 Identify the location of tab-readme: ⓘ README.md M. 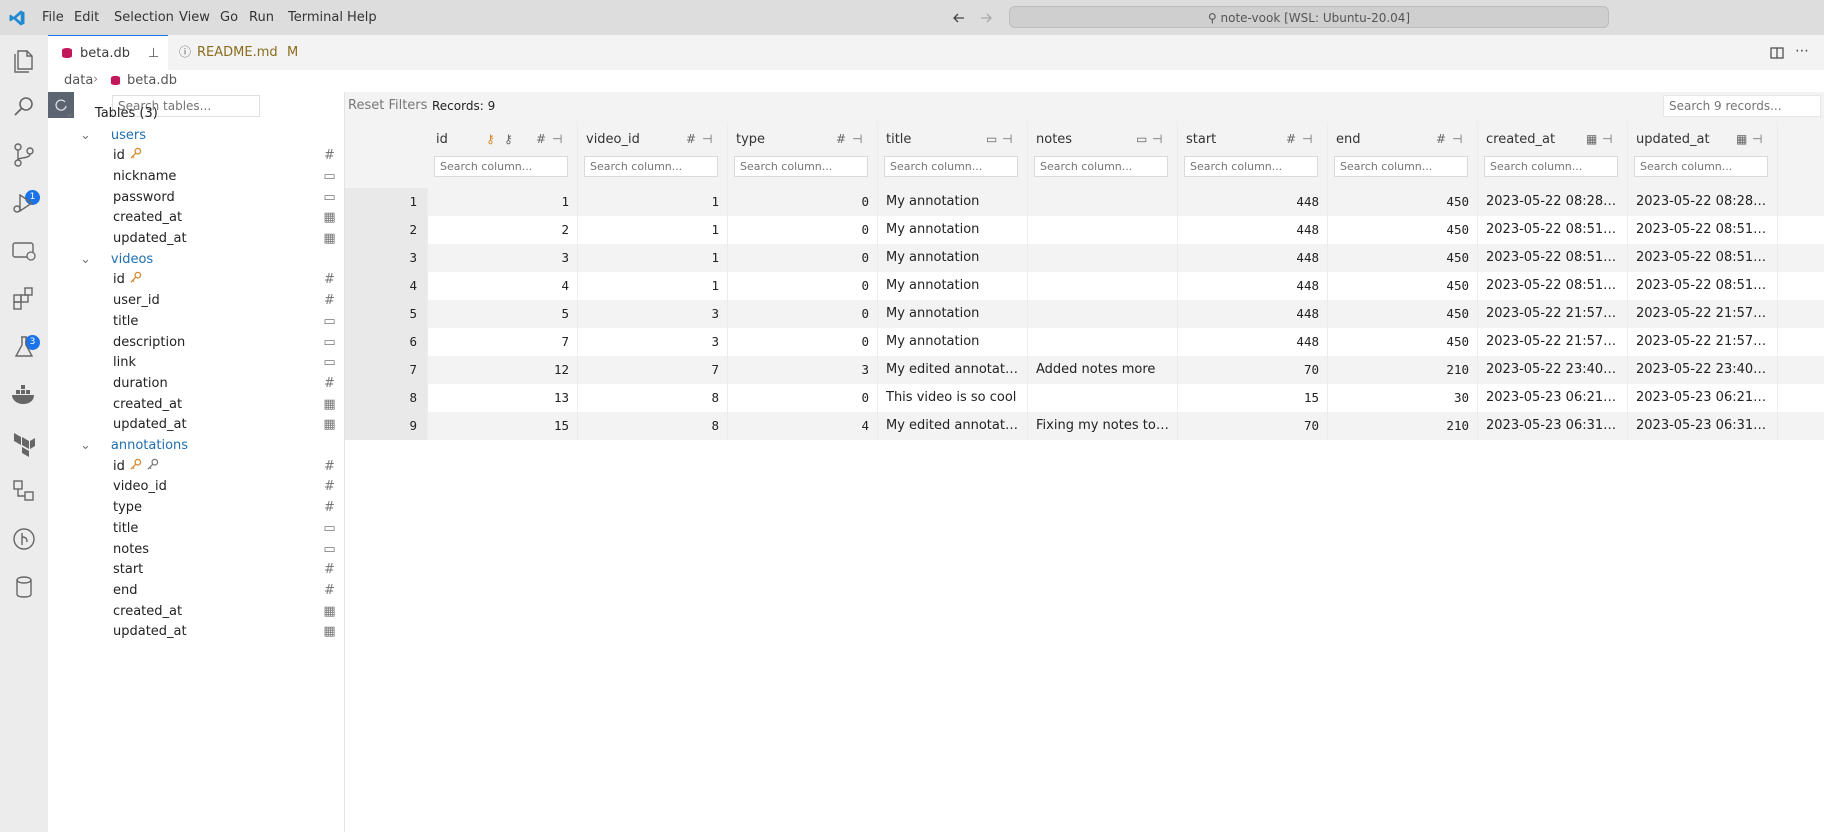
(244, 52).